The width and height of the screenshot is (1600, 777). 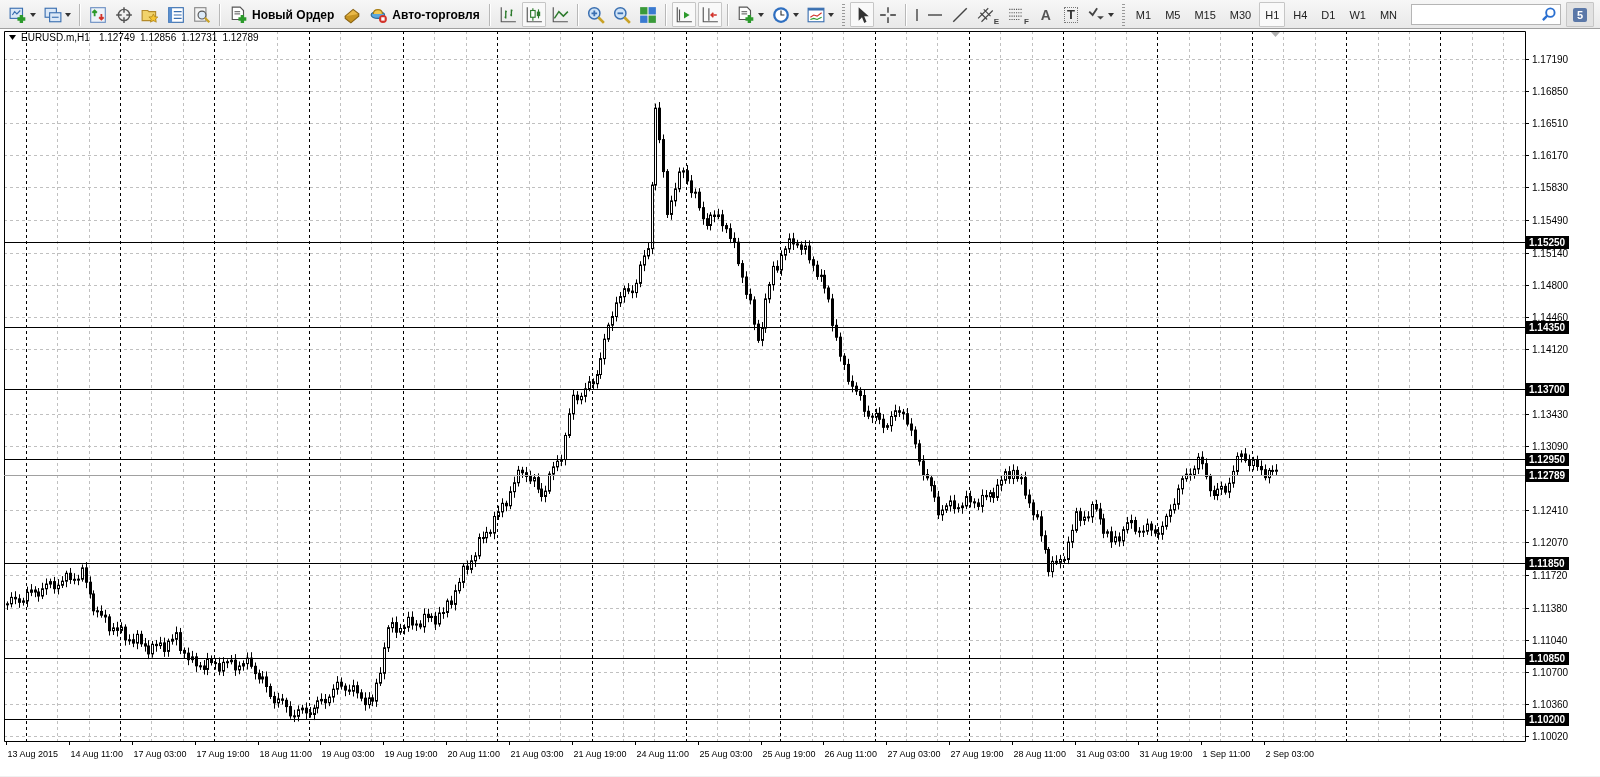 What do you see at coordinates (1070, 14) in the screenshot?
I see `toolbar-button: T` at bounding box center [1070, 14].